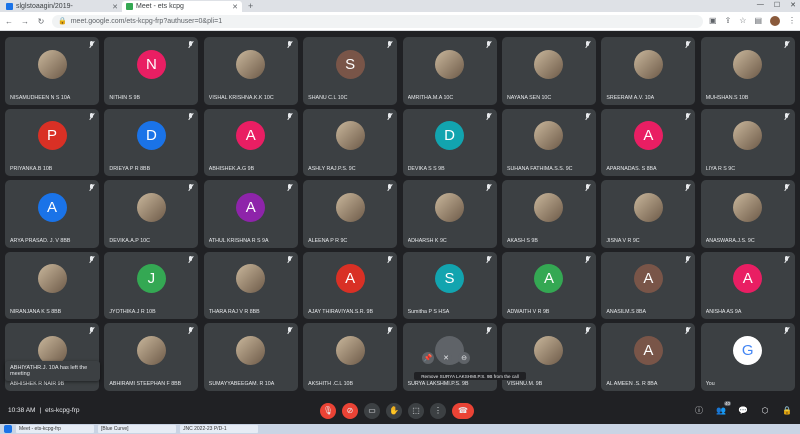  What do you see at coordinates (723, 408) in the screenshot?
I see `people-icon: 👥 40` at bounding box center [723, 408].